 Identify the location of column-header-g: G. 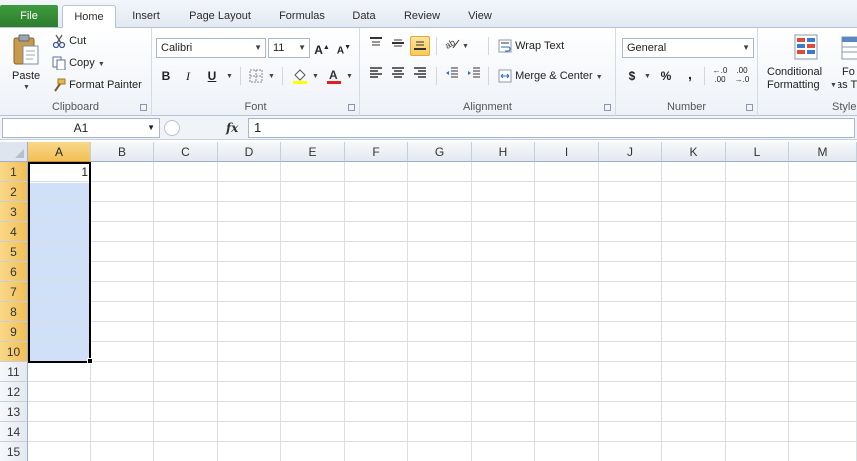
(440, 152).